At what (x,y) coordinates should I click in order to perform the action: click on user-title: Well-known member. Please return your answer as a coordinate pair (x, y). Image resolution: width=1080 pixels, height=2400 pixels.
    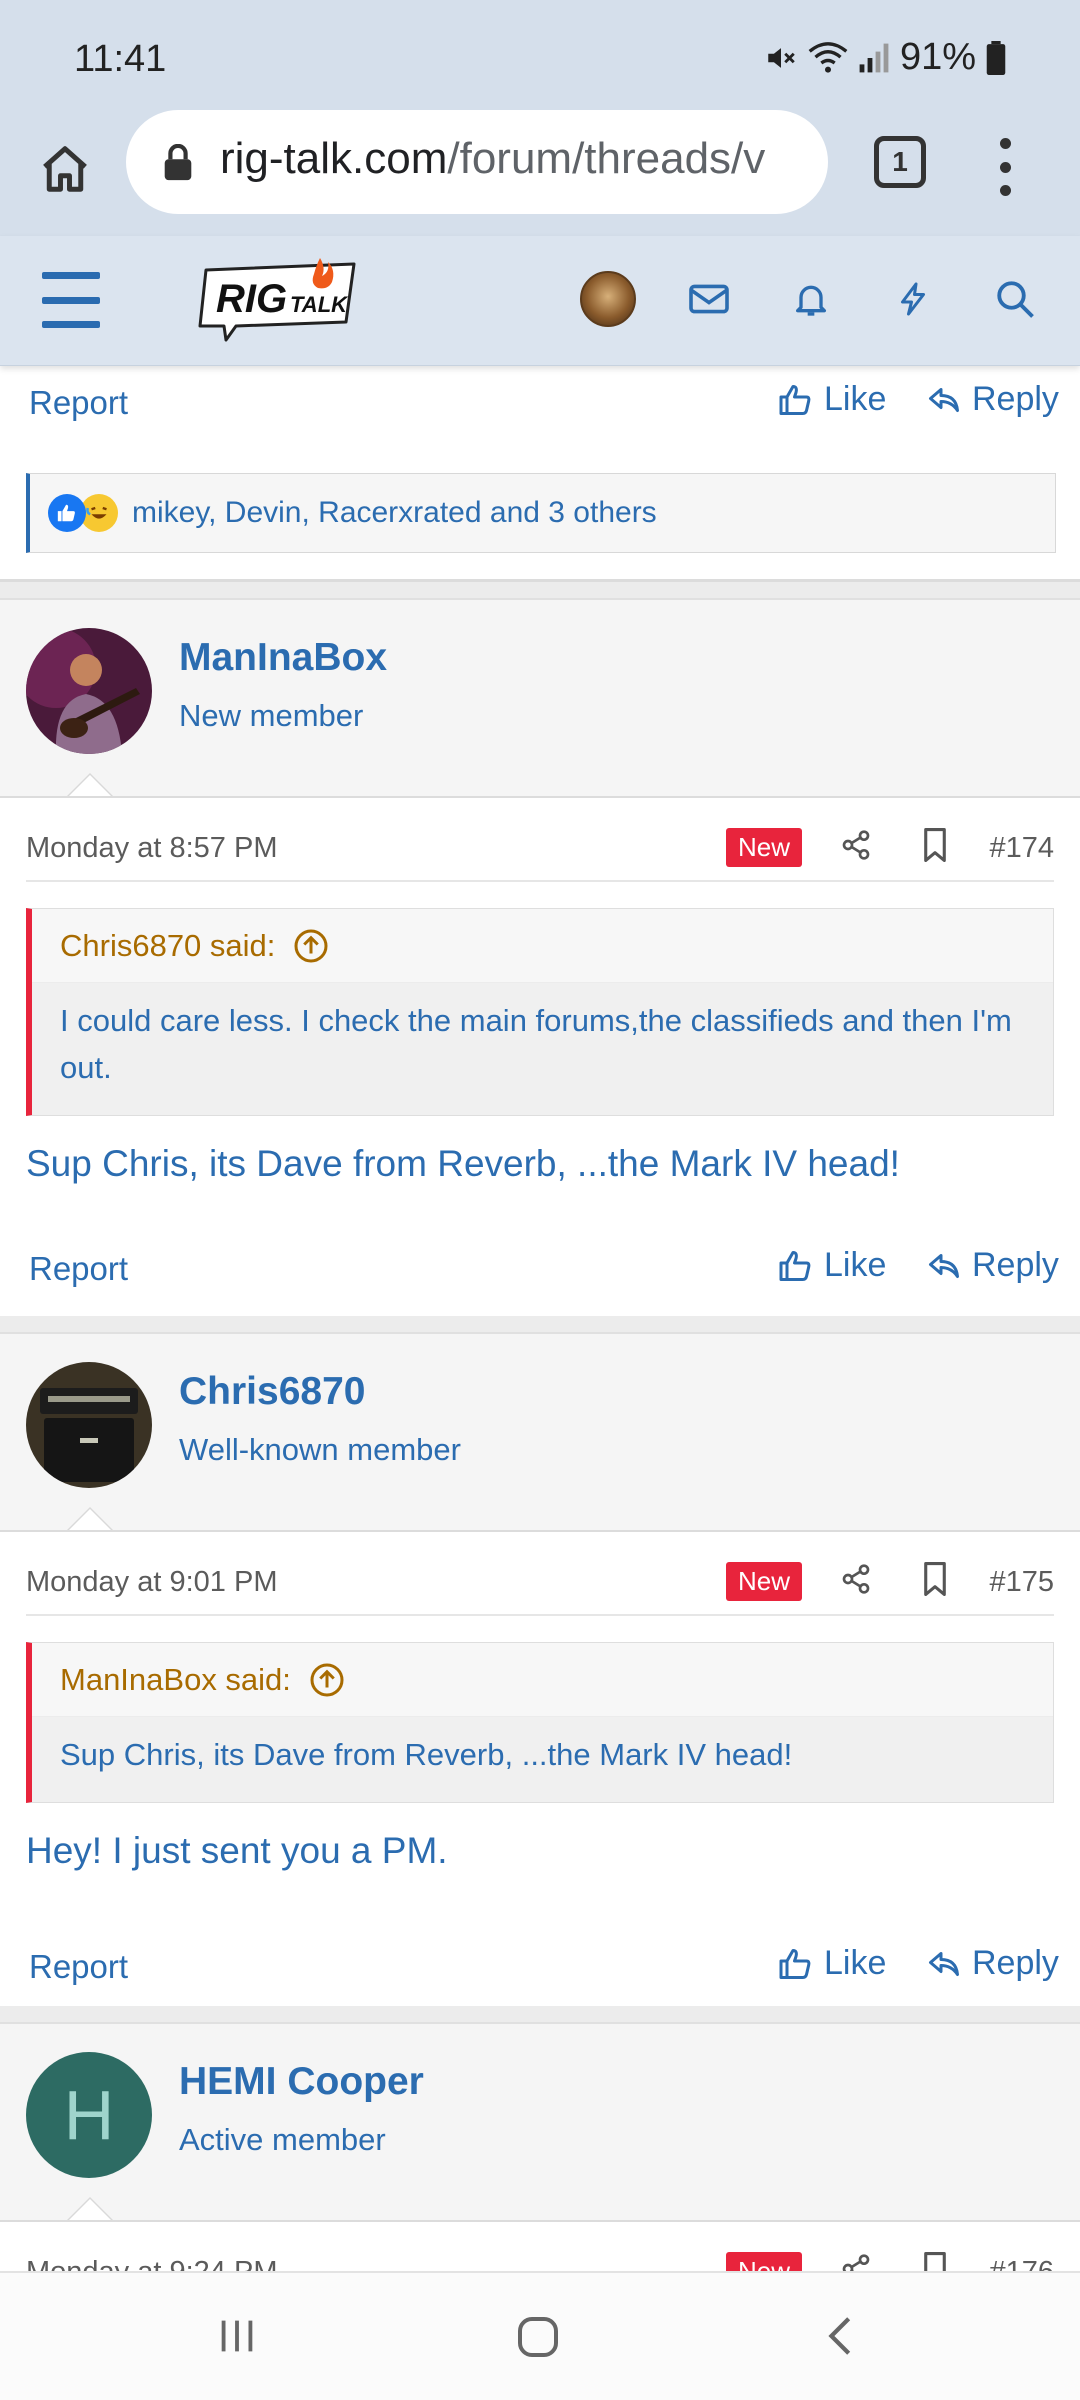
    Looking at the image, I should click on (320, 1449).